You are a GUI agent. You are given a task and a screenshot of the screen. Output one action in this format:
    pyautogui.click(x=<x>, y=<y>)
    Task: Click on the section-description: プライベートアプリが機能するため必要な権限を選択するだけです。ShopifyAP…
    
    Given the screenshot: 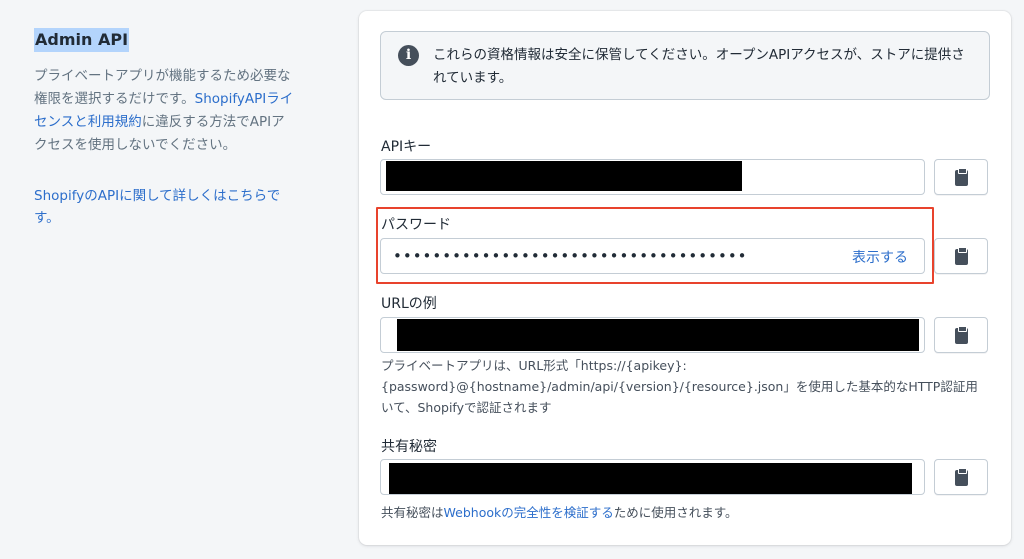 What is the action you would take?
    pyautogui.click(x=165, y=111)
    